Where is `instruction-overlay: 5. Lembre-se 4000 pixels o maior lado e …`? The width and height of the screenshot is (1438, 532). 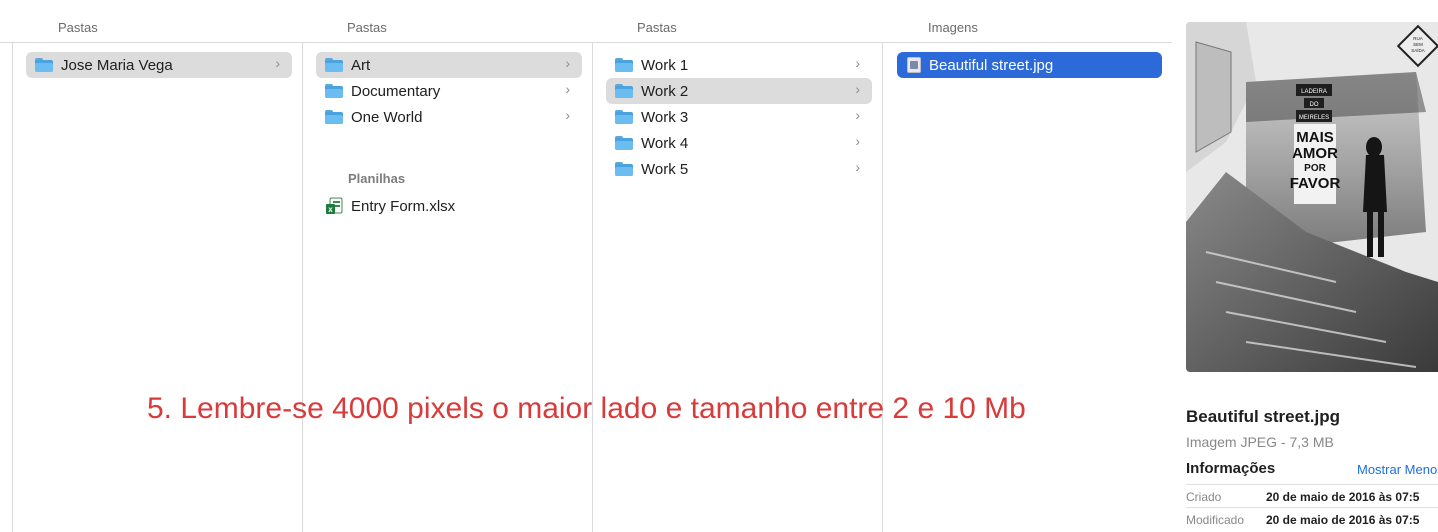
instruction-overlay: 5. Lembre-se 4000 pixels o maior lado e … is located at coordinates (586, 408).